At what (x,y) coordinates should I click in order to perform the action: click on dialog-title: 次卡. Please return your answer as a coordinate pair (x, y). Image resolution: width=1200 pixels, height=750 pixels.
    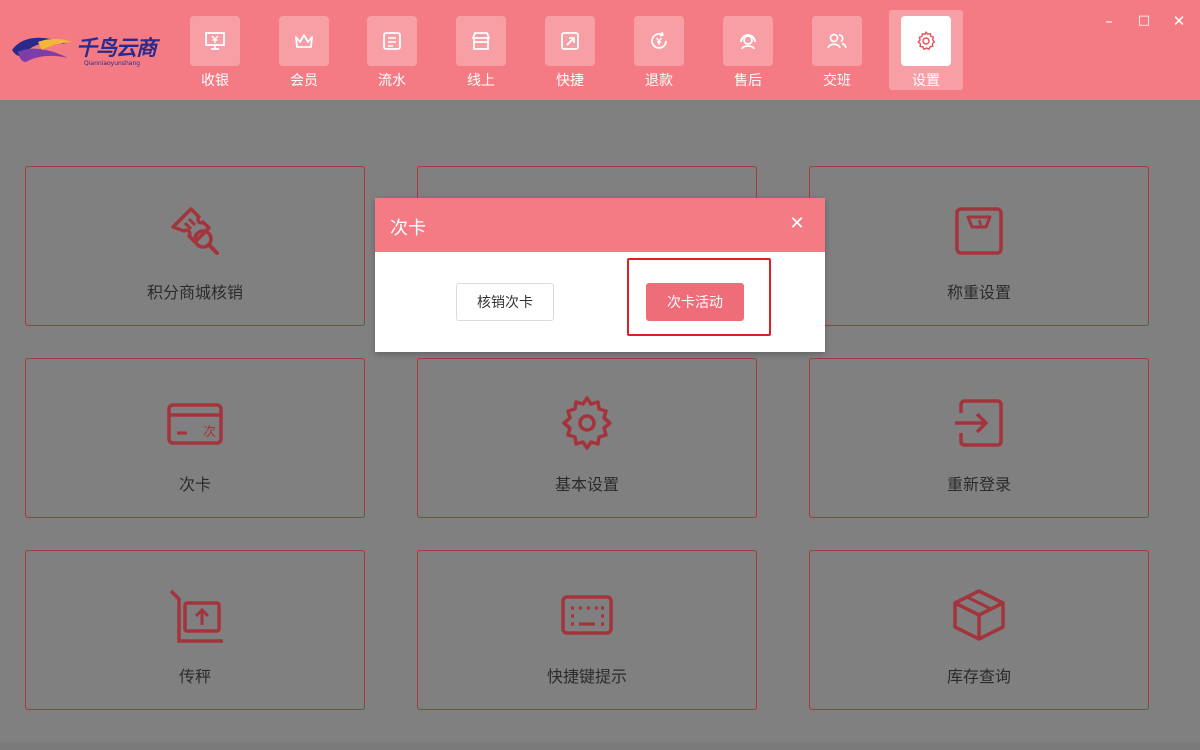
    Looking at the image, I should click on (408, 228).